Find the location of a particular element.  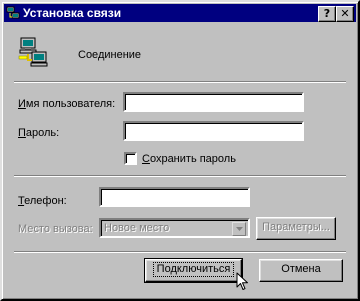

network-computers-icon is located at coordinates (13, 13).